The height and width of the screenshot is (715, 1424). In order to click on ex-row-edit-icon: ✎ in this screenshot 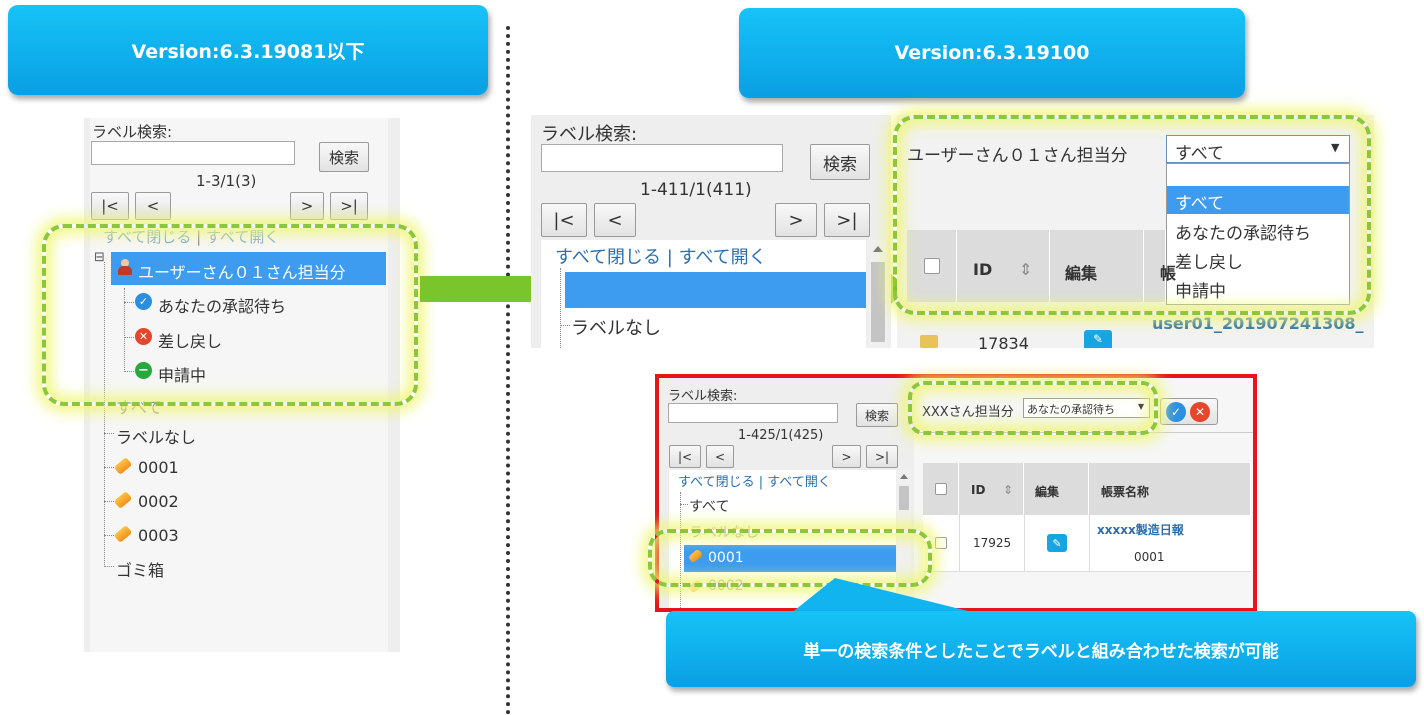, I will do `click(1057, 543)`.